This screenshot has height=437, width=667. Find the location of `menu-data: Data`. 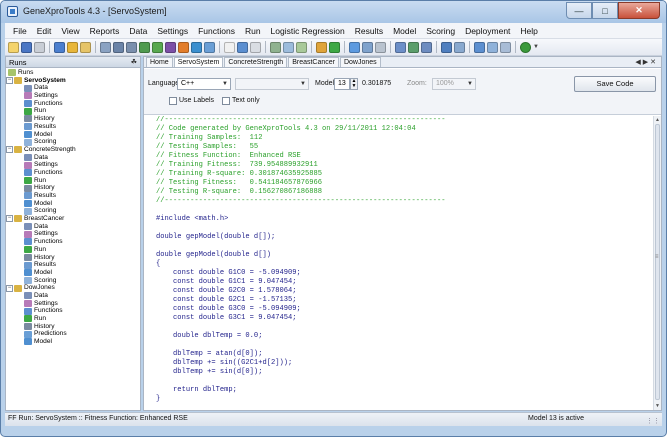

menu-data: Data is located at coordinates (138, 31).